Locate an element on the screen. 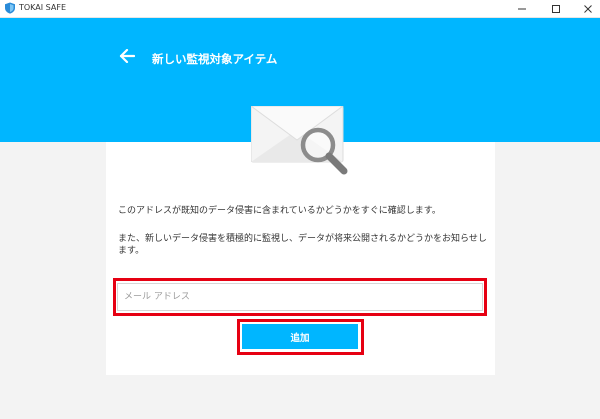 The height and width of the screenshot is (419, 600). page-title: 新しい監視対象アイテム is located at coordinates (215, 59).